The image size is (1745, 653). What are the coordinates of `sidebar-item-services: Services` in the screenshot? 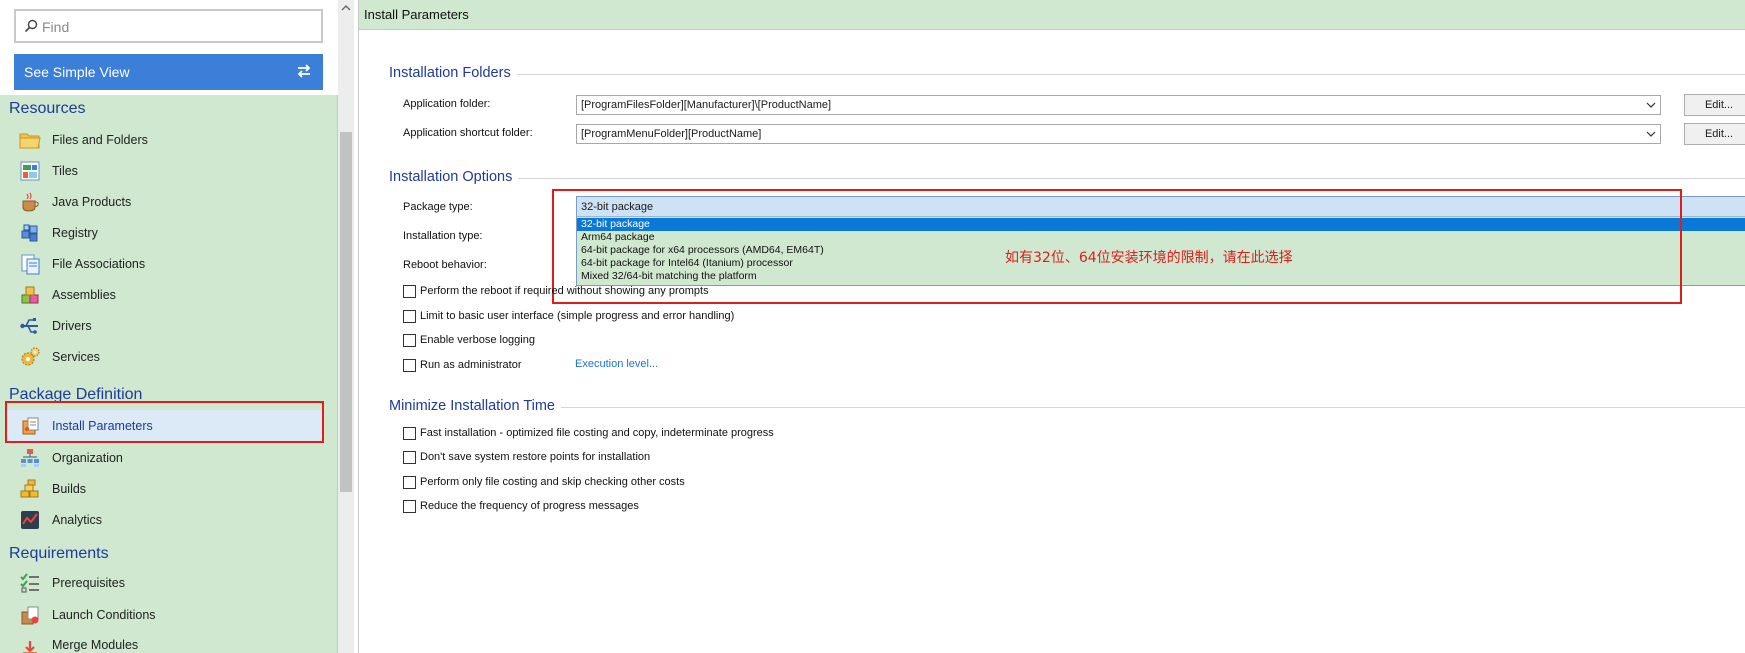 It's located at (164, 357).